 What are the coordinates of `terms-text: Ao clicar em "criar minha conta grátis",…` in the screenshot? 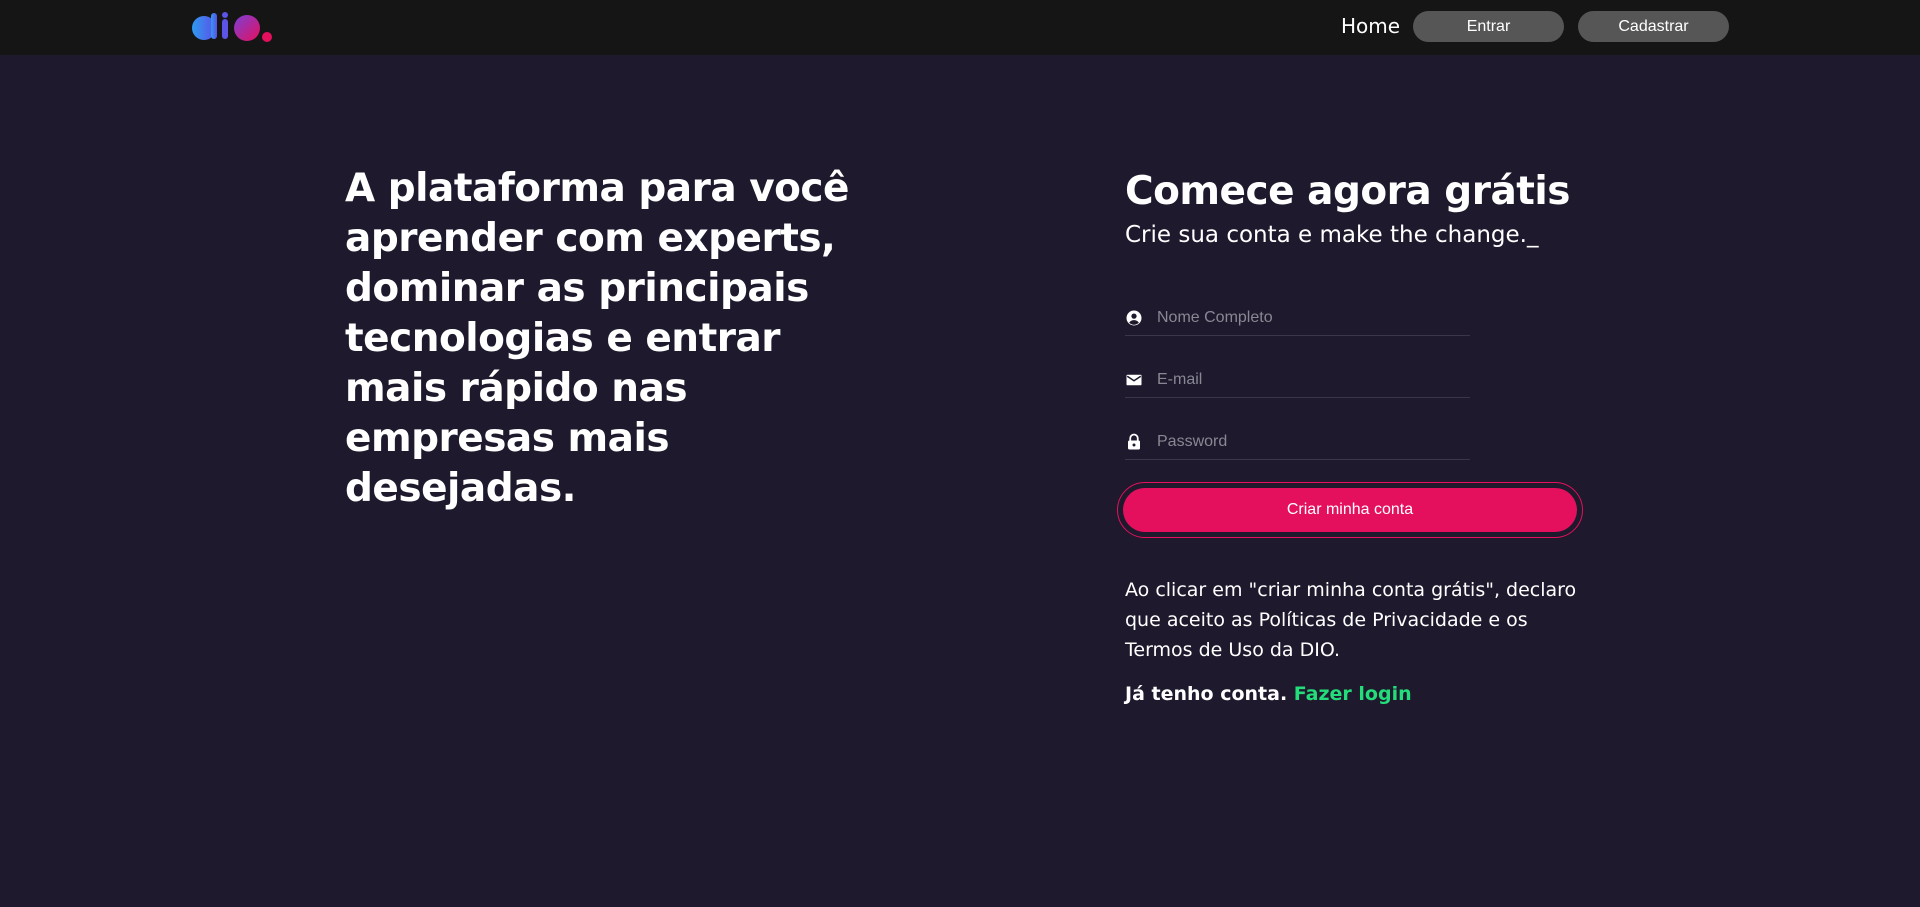 It's located at (1351, 620).